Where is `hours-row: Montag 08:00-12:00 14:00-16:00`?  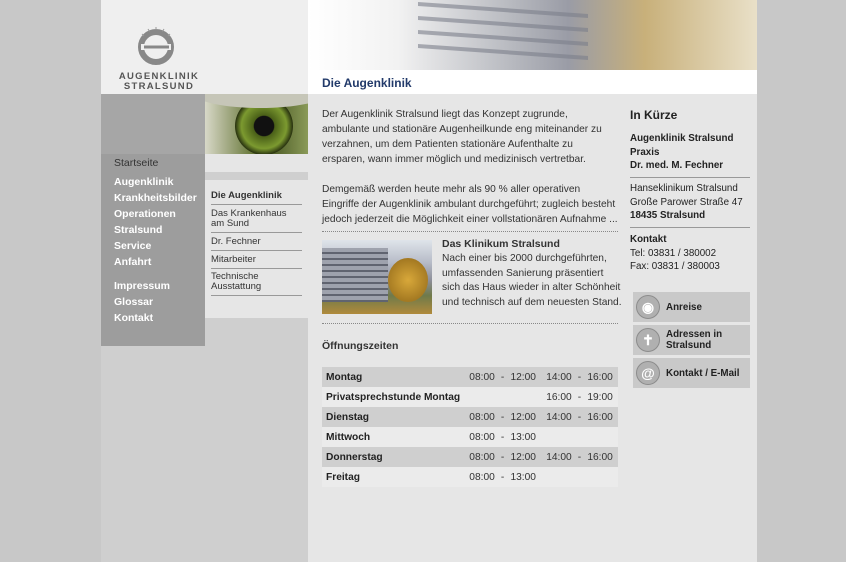 hours-row: Montag 08:00-12:00 14:00-16:00 is located at coordinates (470, 377).